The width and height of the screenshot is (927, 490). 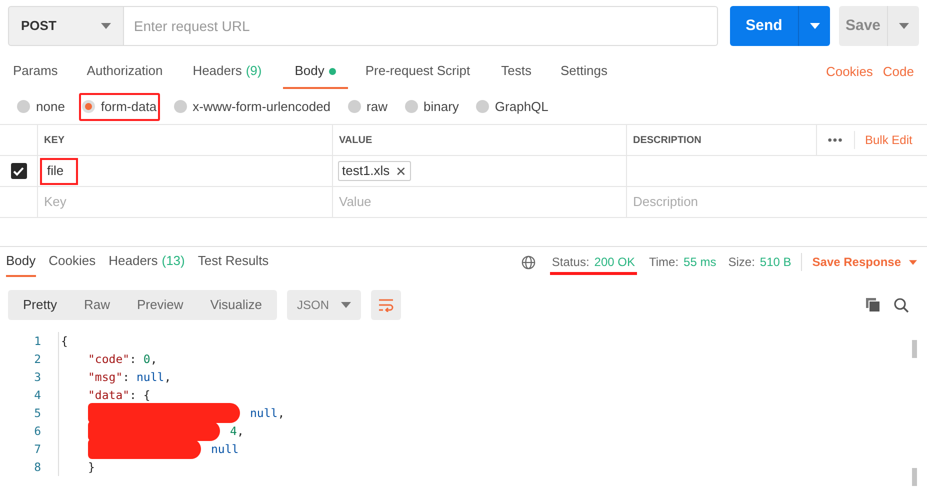 What do you see at coordinates (355, 141) in the screenshot?
I see `column-header: VALUE` at bounding box center [355, 141].